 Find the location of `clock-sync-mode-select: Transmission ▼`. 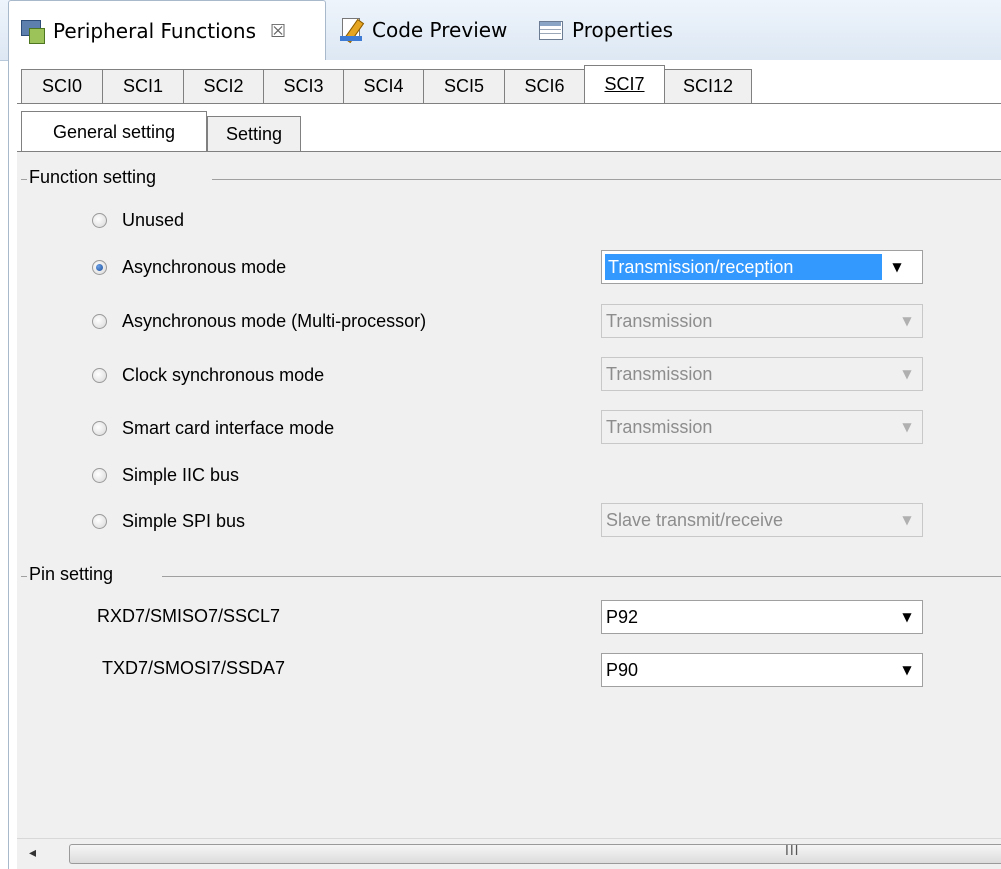

clock-sync-mode-select: Transmission ▼ is located at coordinates (762, 374).